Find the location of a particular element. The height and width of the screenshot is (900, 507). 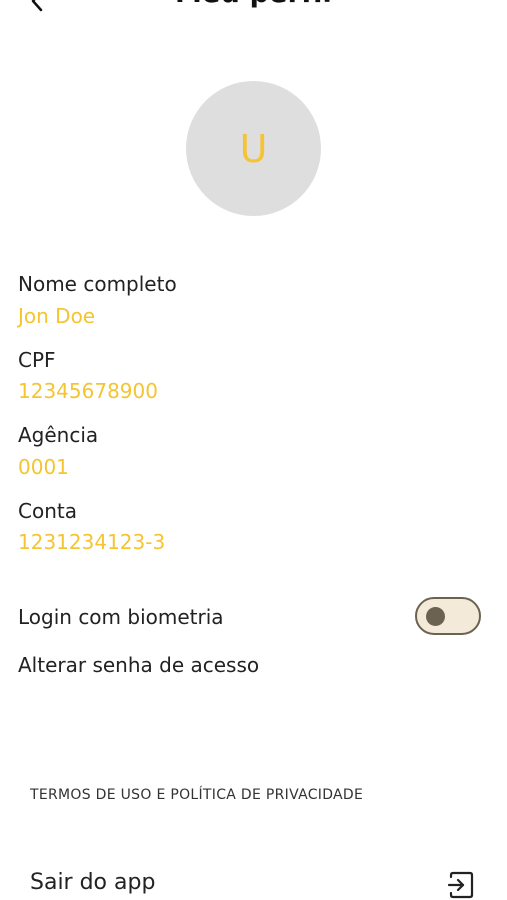

toggle-knob is located at coordinates (435, 616).